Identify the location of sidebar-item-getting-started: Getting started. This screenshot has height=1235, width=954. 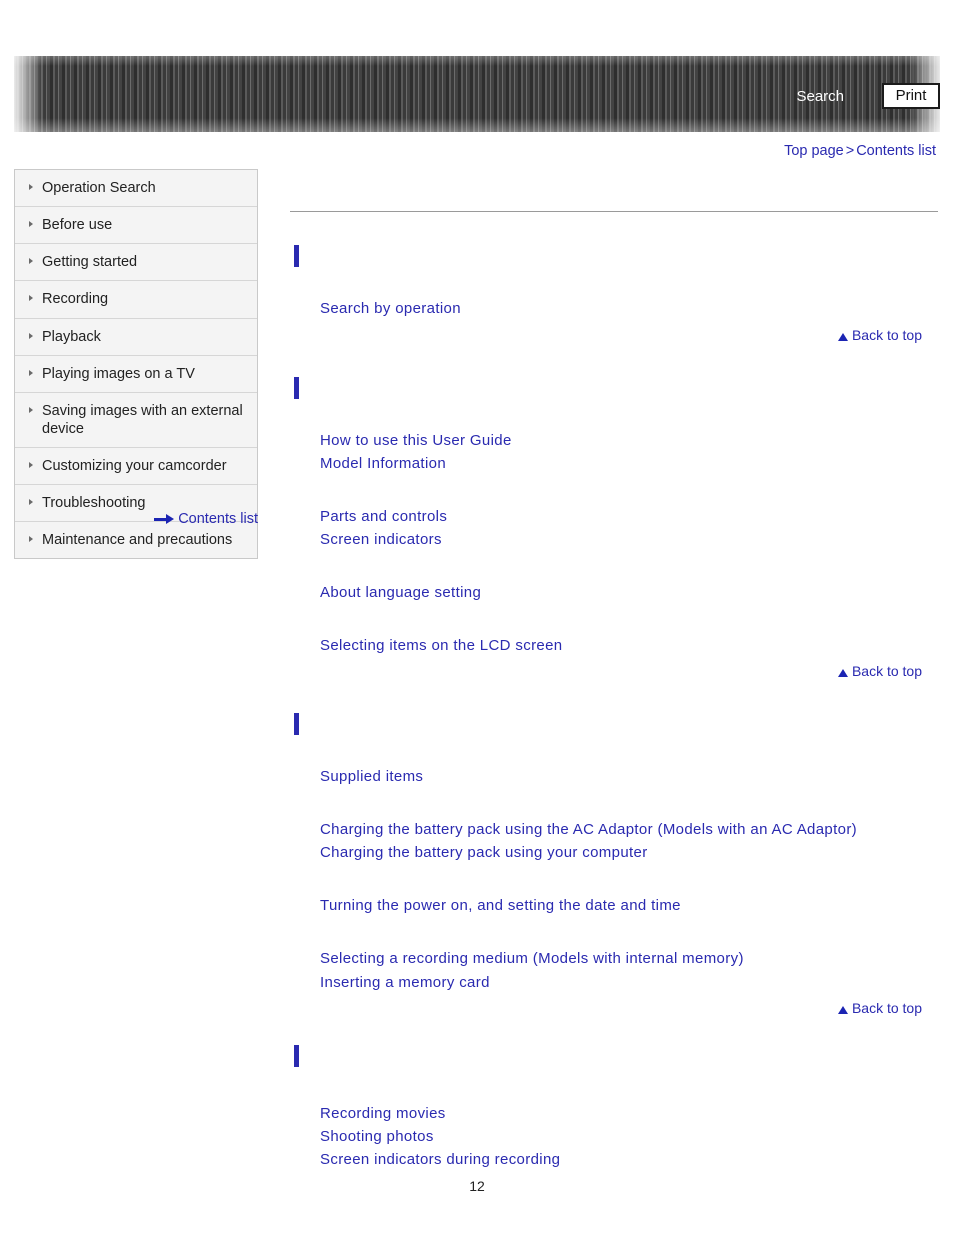
(136, 263).